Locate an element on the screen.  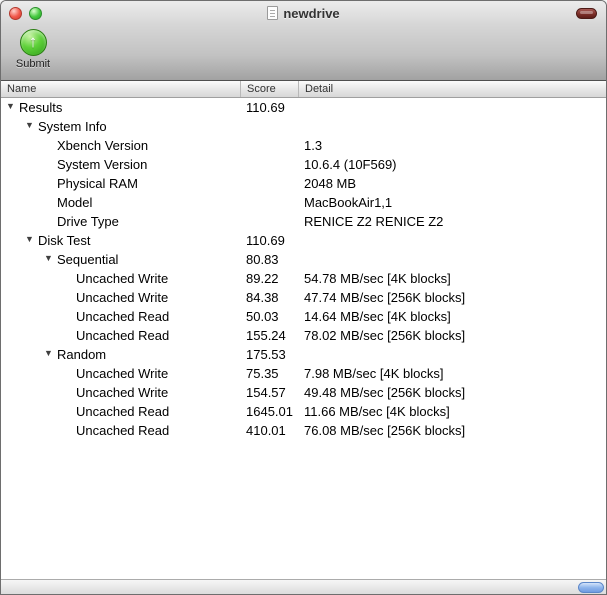
submit-button: ↑ Submit is located at coordinates (33, 49).